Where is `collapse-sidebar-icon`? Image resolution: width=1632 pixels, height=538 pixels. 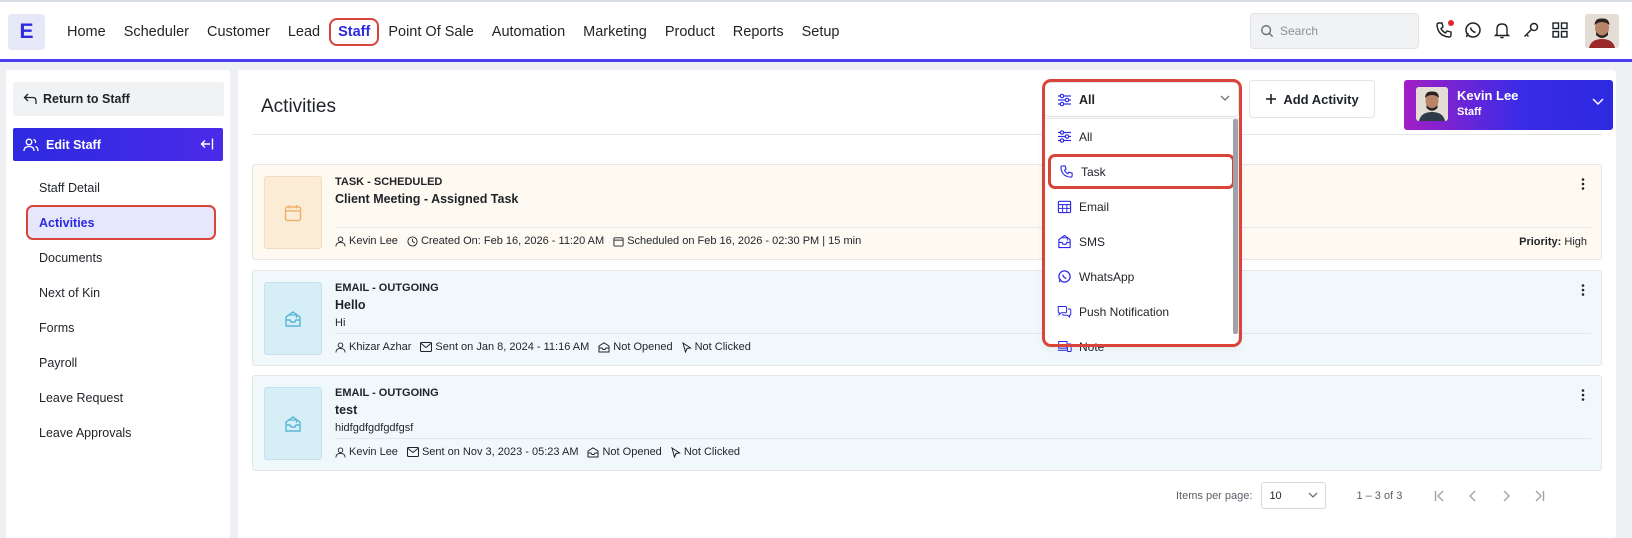
collapse-sidebar-icon is located at coordinates (207, 144).